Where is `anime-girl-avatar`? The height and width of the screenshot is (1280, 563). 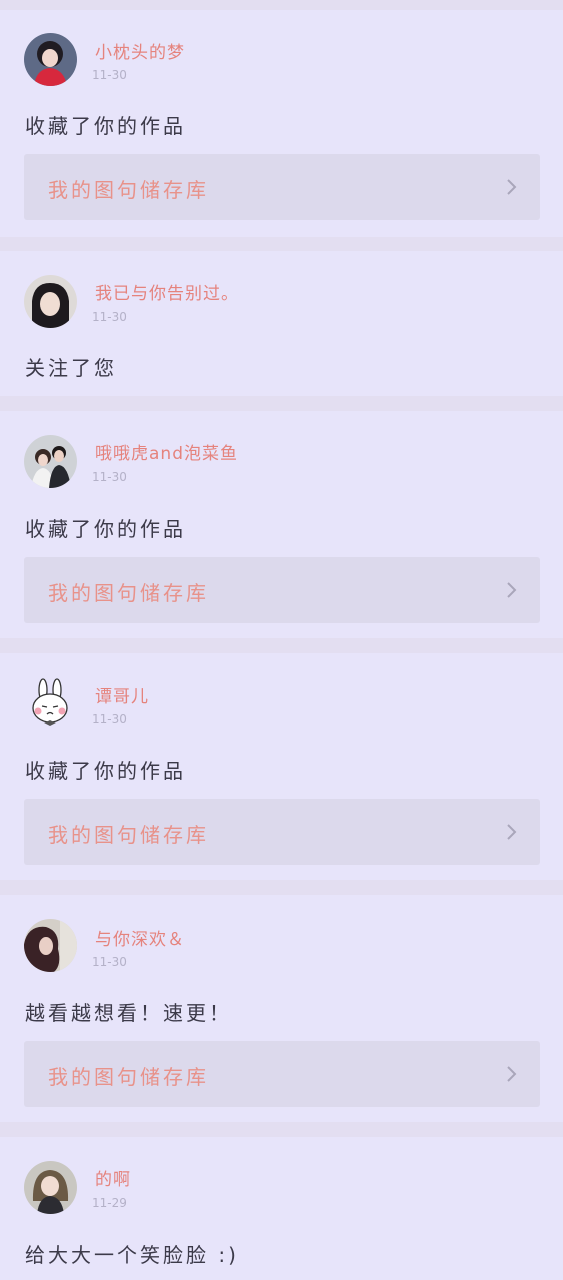
anime-girl-avatar is located at coordinates (50, 1187).